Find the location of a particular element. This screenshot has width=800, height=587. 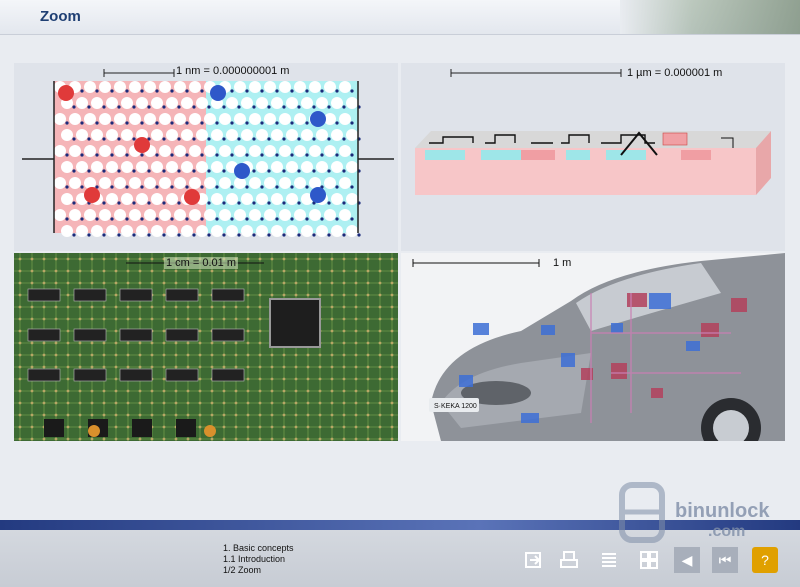

print-button is located at coordinates (569, 560).